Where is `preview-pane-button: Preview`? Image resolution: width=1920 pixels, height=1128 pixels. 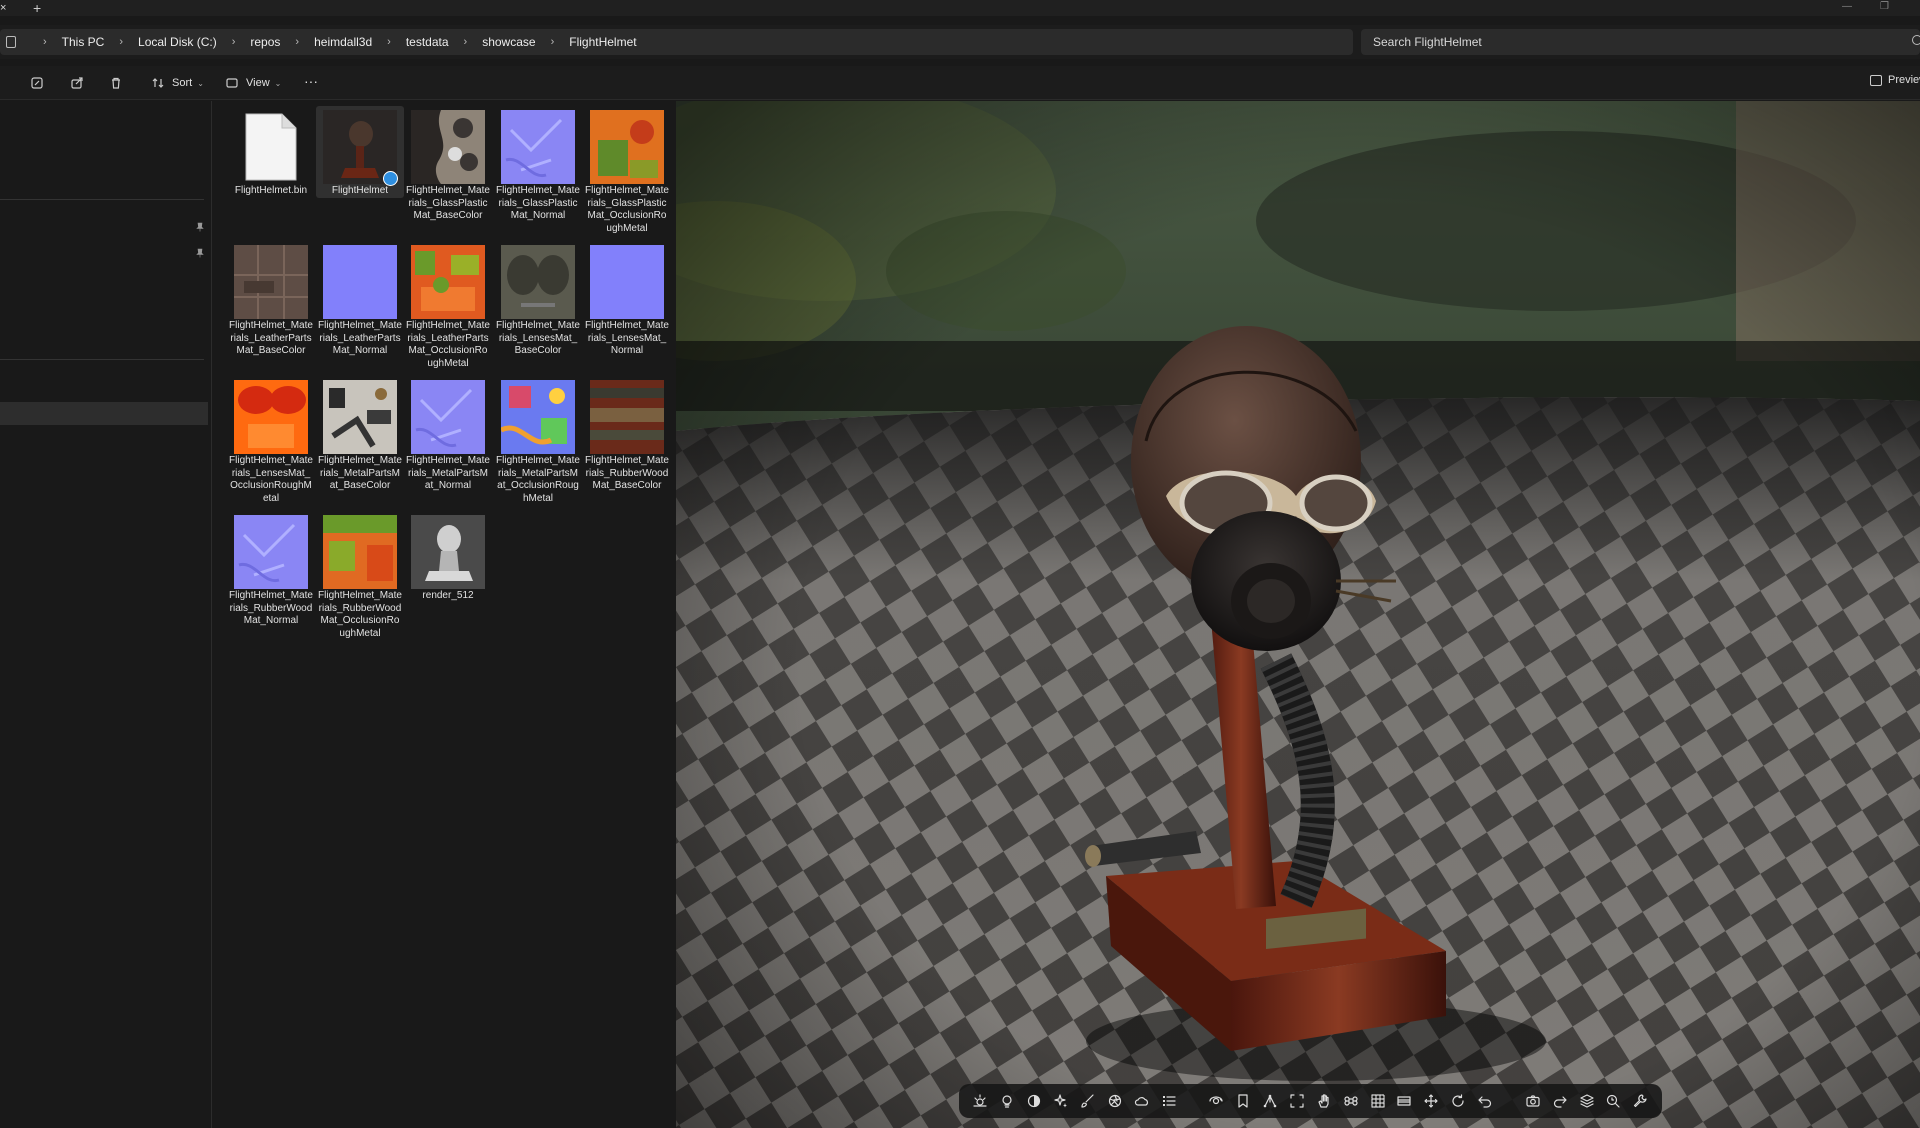
preview-pane-button: Preview is located at coordinates (1895, 80).